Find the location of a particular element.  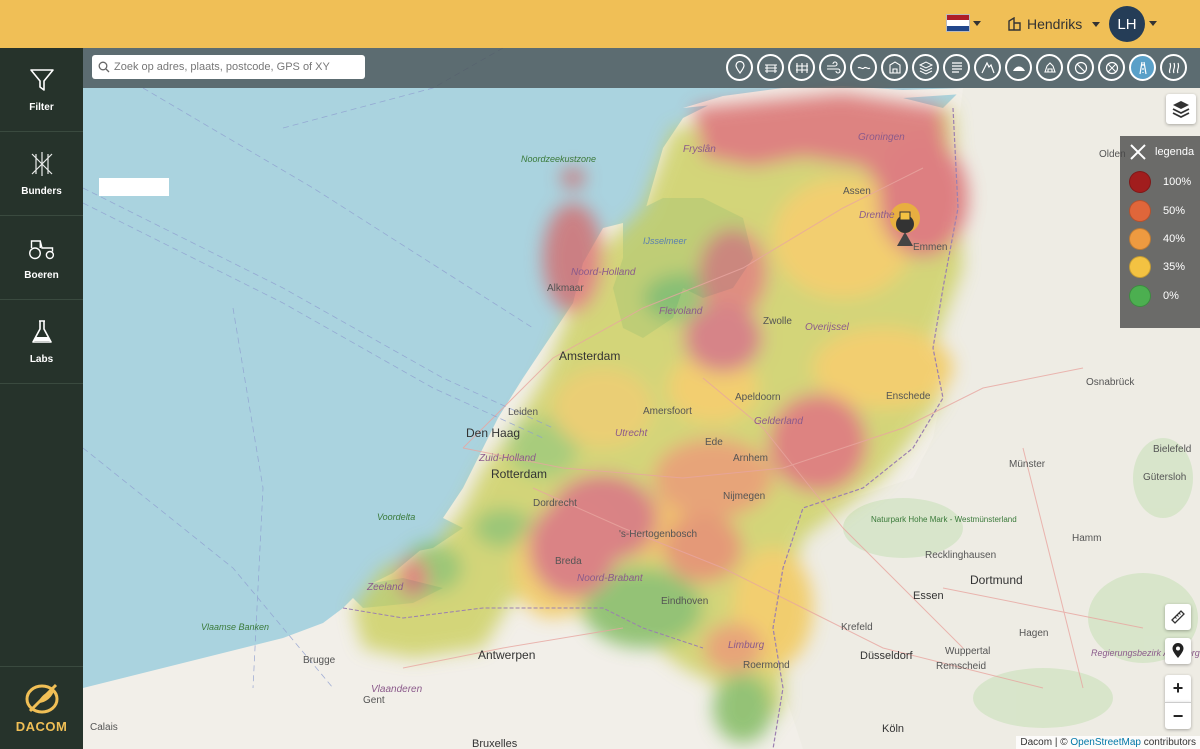

map-label: Zwolle is located at coordinates (777, 321).